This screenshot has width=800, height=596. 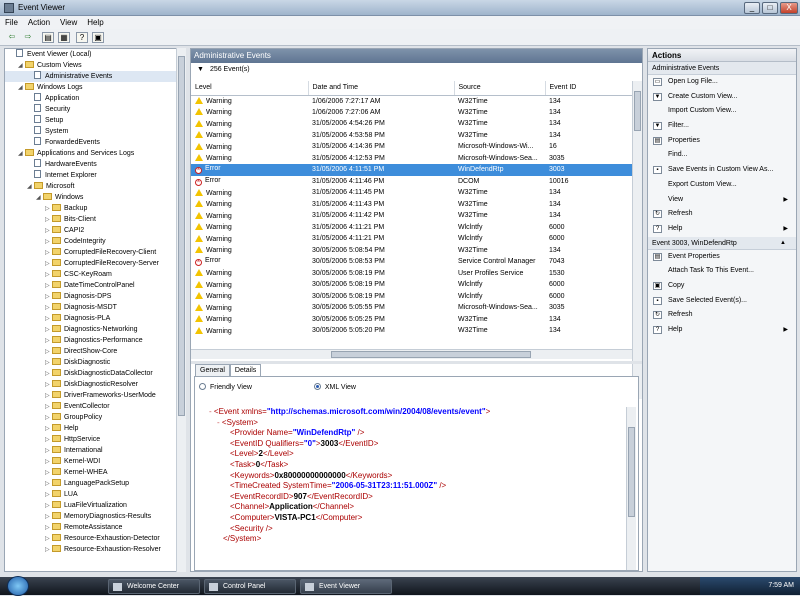 What do you see at coordinates (431, 354) in the screenshot?
I see `grid-hscroll-thumb` at bounding box center [431, 354].